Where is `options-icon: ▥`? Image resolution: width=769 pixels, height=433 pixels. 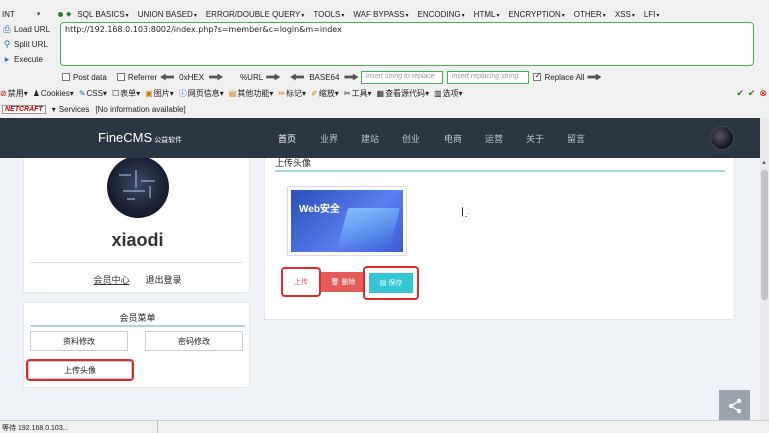
options-icon: ▥ is located at coordinates (438, 93).